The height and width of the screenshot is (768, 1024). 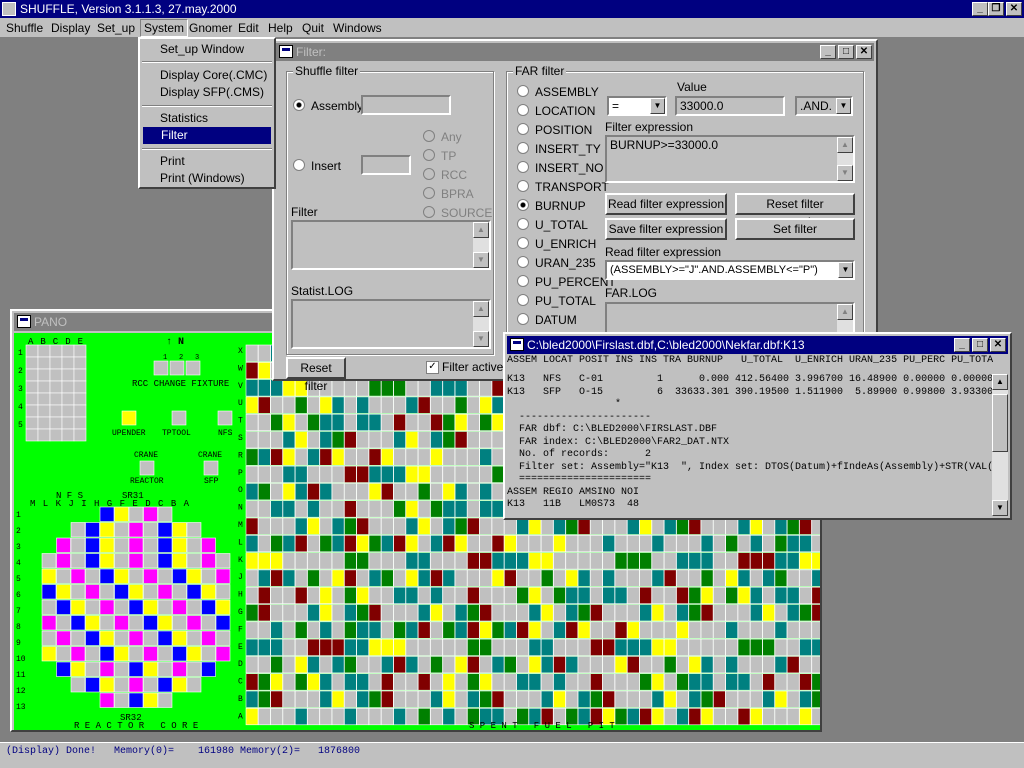 What do you see at coordinates (730, 270) in the screenshot?
I see `read-expression-select: (ASSEMBLY>="J".AND.ASSEMBLY<="P") ▼` at bounding box center [730, 270].